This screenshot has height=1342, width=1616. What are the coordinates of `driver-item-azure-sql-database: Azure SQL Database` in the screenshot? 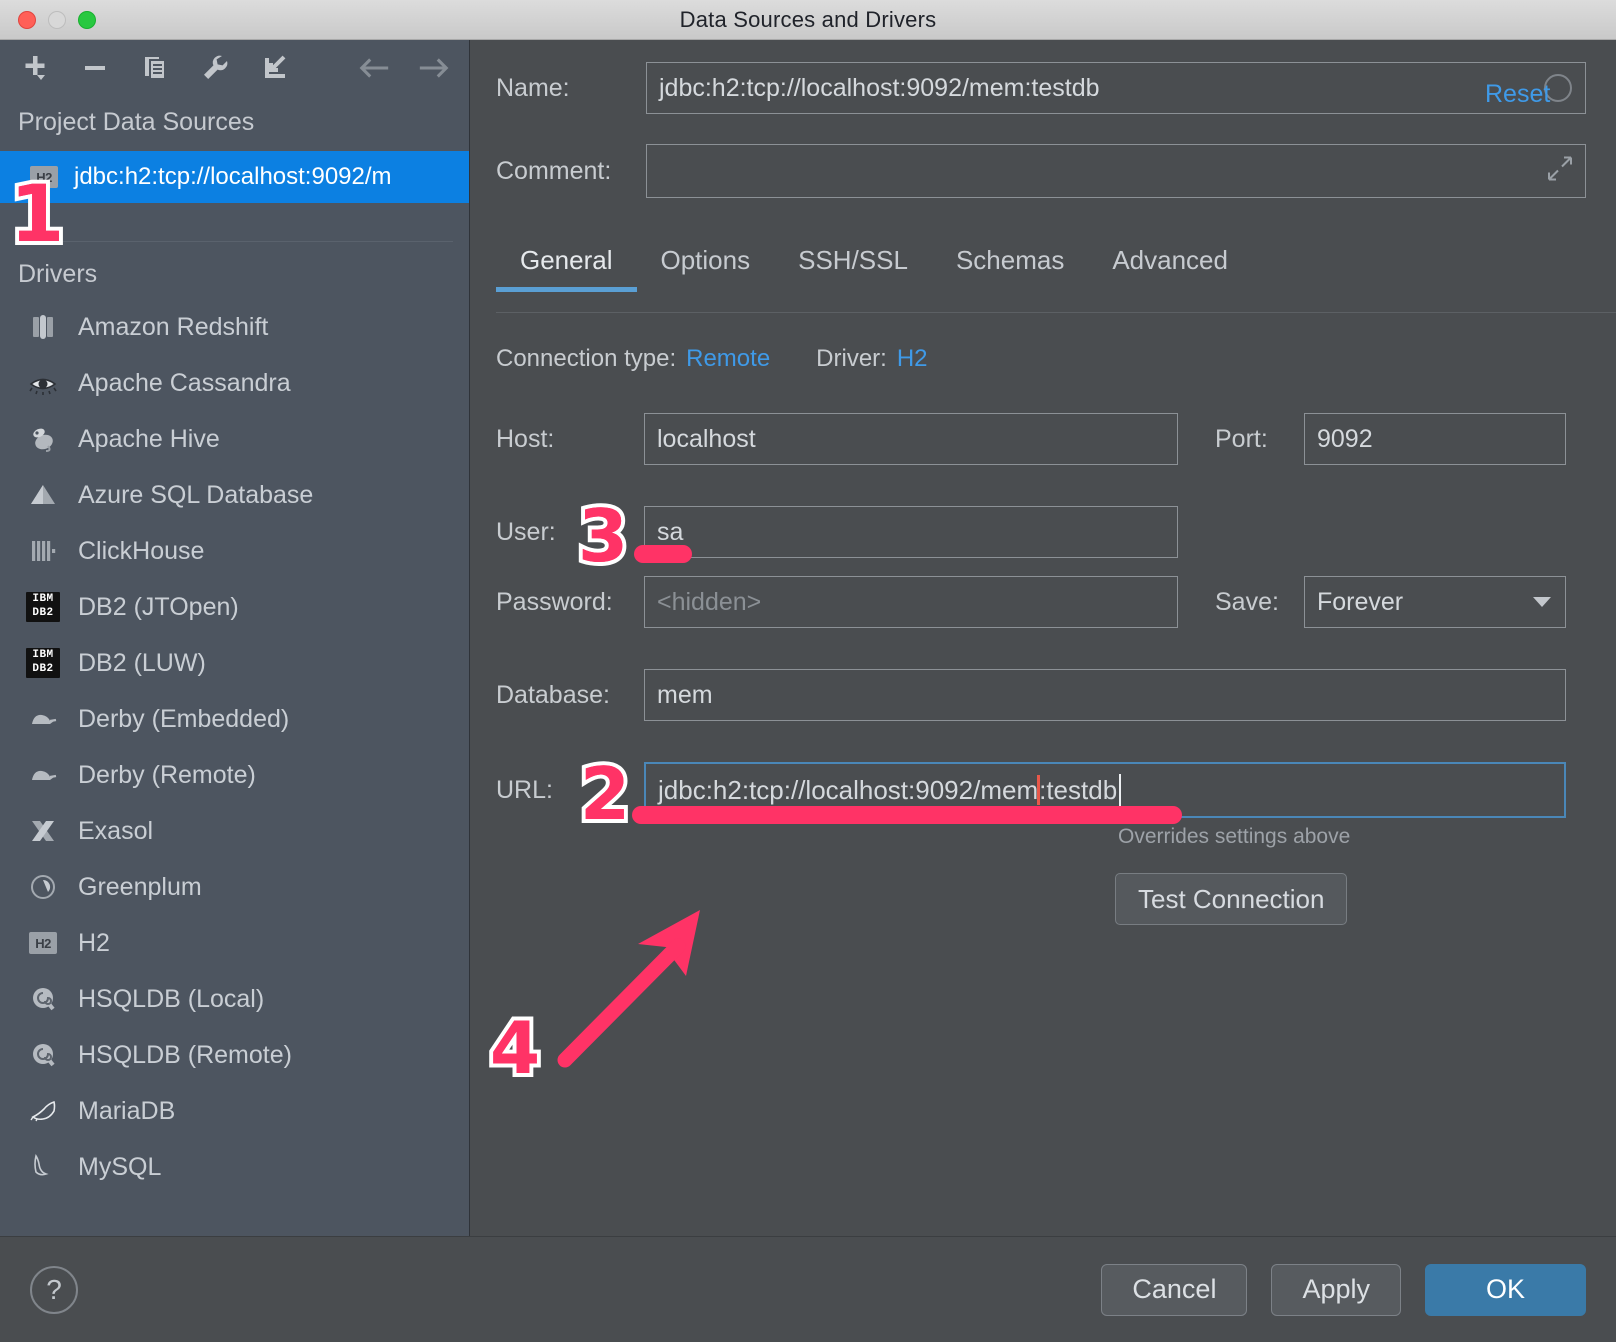 It's located at (234, 495).